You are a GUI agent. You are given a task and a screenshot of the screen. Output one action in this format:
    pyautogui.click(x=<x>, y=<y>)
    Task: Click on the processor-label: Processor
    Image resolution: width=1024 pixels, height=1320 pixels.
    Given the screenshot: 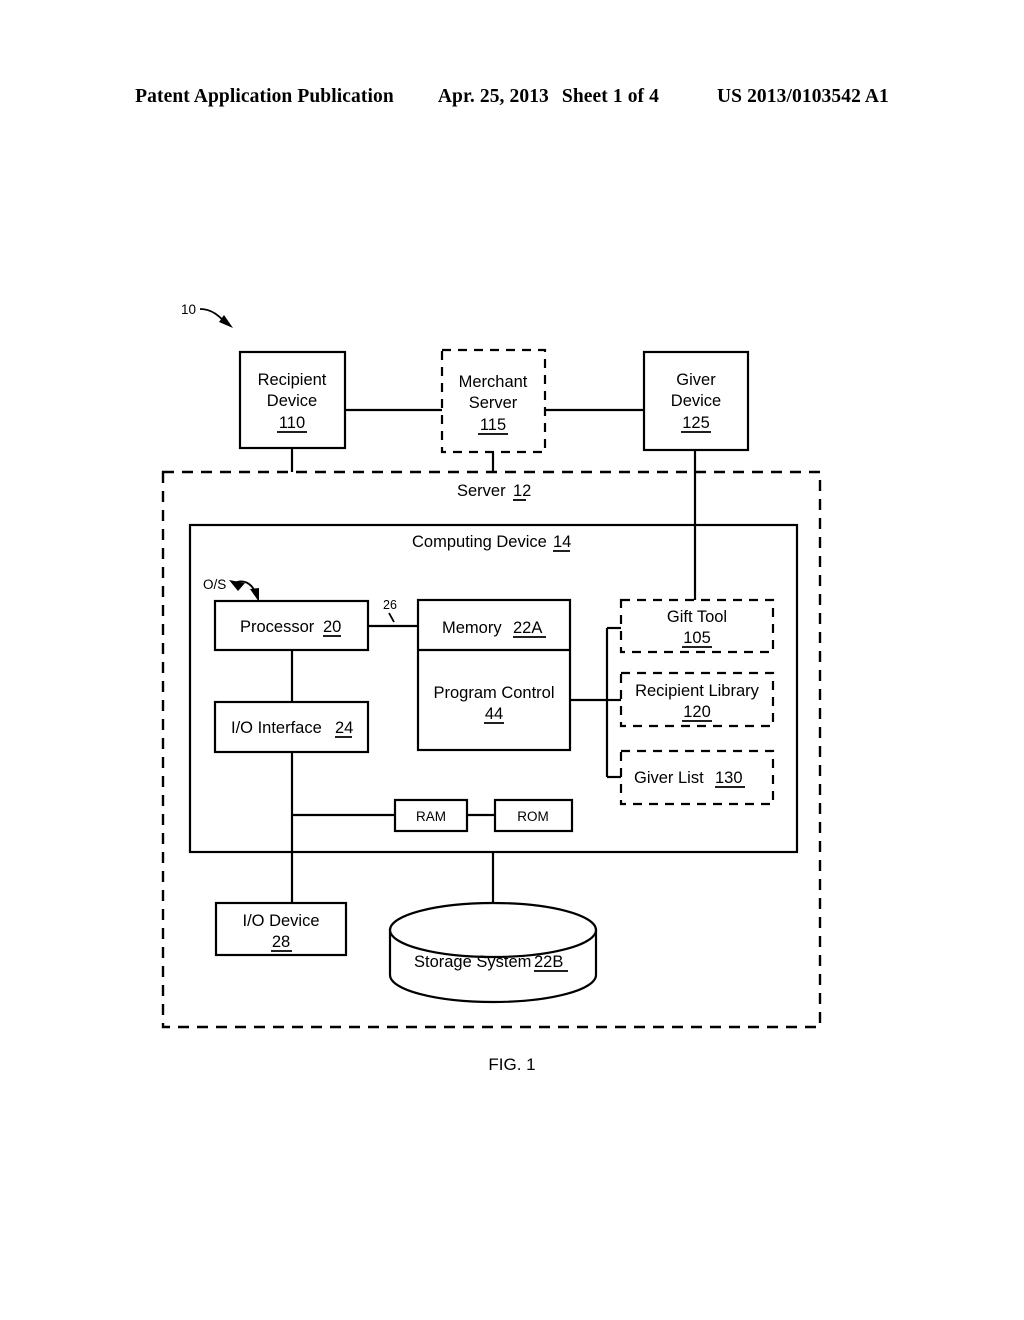 What is the action you would take?
    pyautogui.click(x=277, y=627)
    